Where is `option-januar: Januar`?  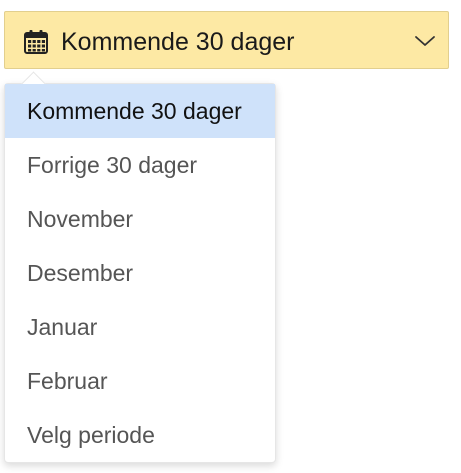 option-januar: Januar is located at coordinates (140, 327).